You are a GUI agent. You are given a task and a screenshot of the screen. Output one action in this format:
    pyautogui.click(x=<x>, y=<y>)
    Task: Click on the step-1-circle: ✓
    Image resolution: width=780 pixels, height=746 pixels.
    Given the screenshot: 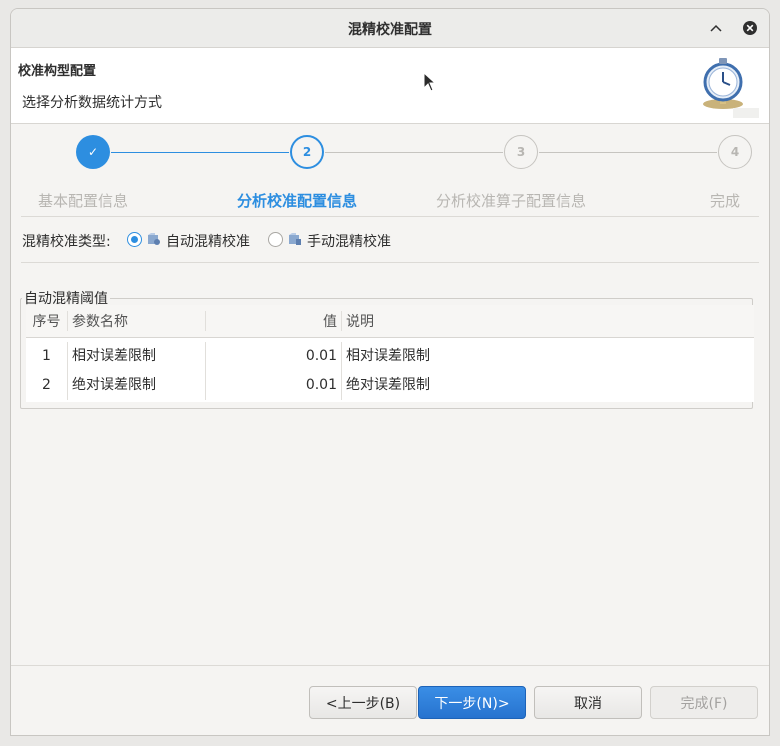 What is the action you would take?
    pyautogui.click(x=93, y=152)
    